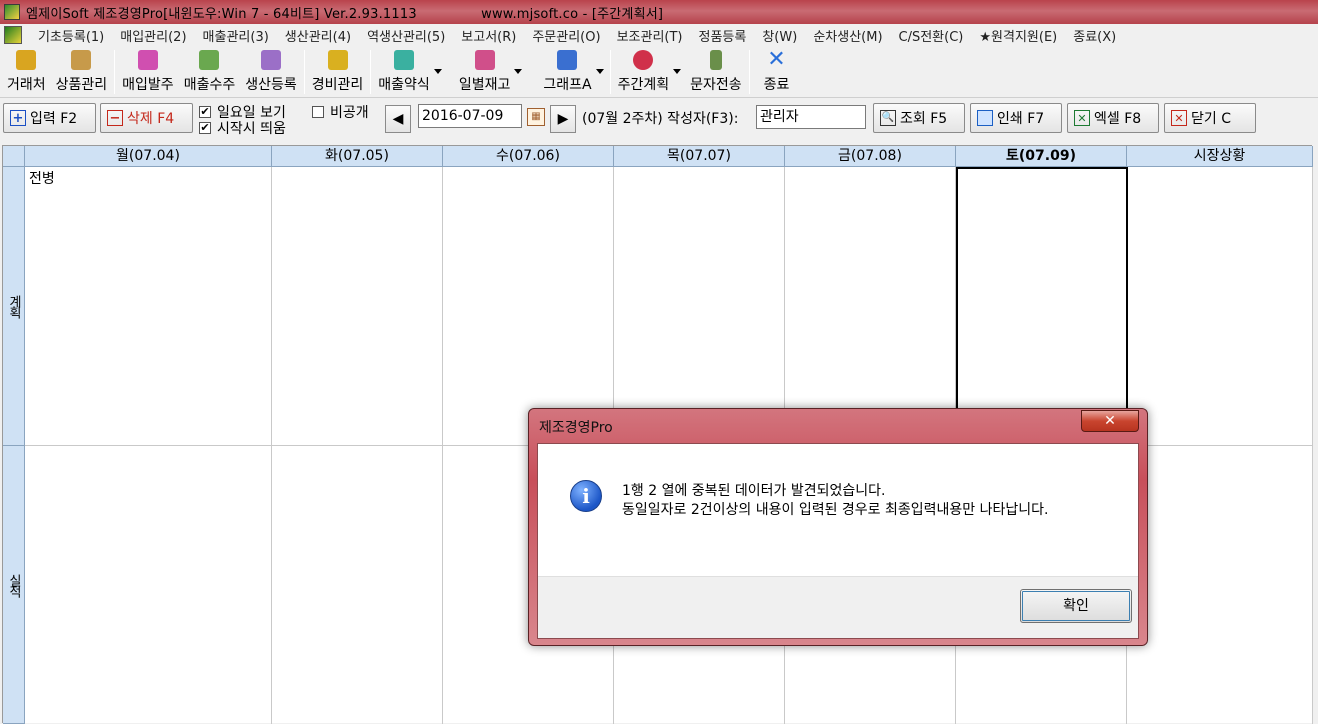 Image resolution: width=1318 pixels, height=724 pixels. I want to click on calendar-icon: ▦, so click(536, 117).